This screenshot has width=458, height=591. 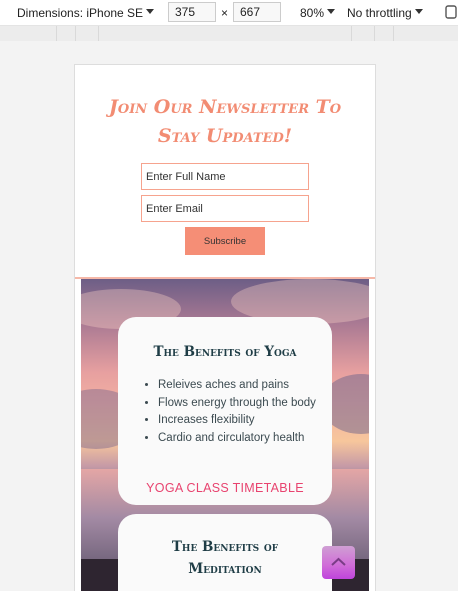 What do you see at coordinates (312, 13) in the screenshot?
I see `zoom-label: 80%` at bounding box center [312, 13].